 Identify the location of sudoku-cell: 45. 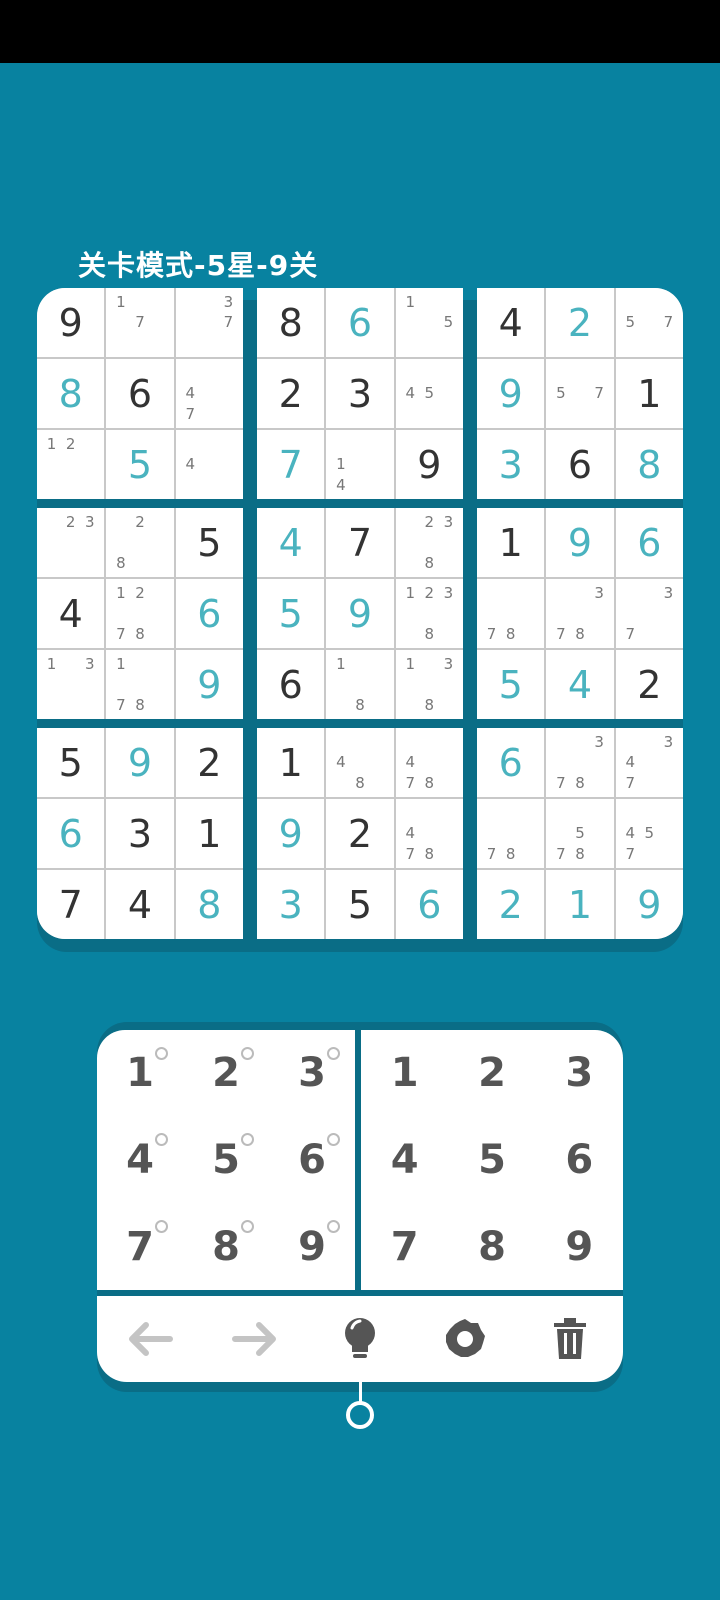
(429, 393).